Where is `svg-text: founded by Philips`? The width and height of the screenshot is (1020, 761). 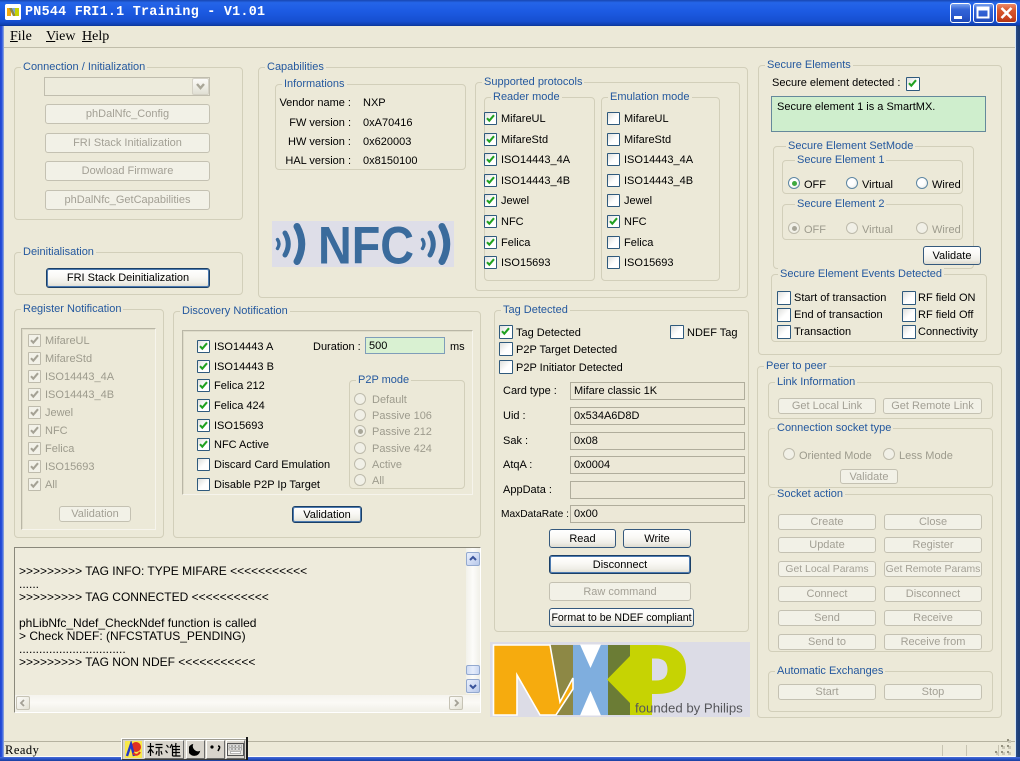
svg-text: founded by Philips is located at coordinates (689, 708).